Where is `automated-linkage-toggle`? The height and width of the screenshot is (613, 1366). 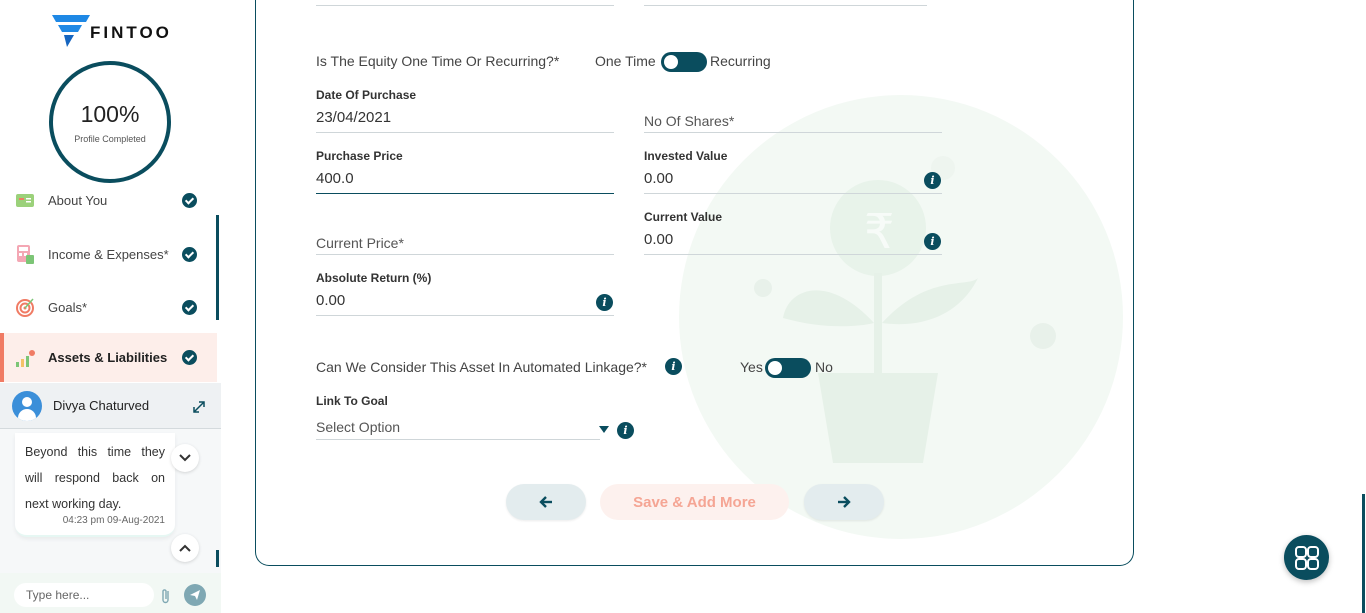 automated-linkage-toggle is located at coordinates (788, 368).